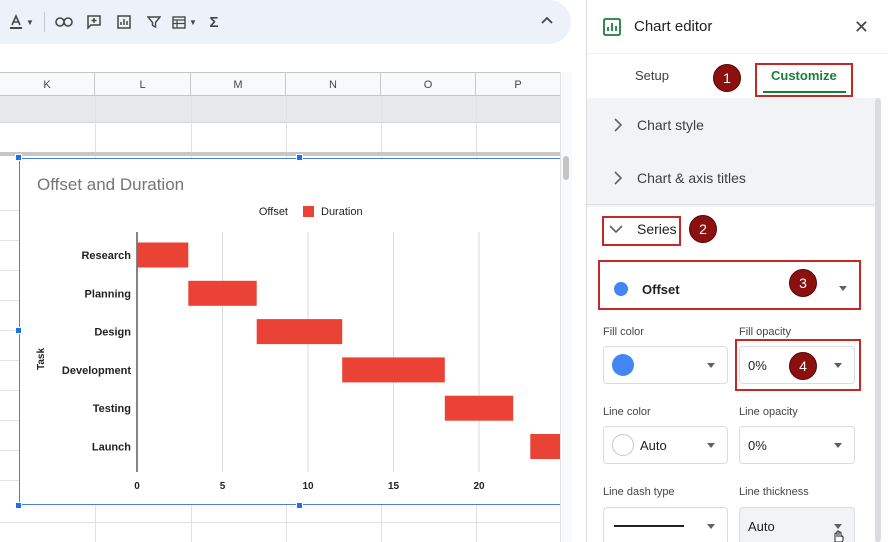 This screenshot has height=542, width=888. What do you see at coordinates (627, 412) in the screenshot?
I see `line-color-label: Line color` at bounding box center [627, 412].